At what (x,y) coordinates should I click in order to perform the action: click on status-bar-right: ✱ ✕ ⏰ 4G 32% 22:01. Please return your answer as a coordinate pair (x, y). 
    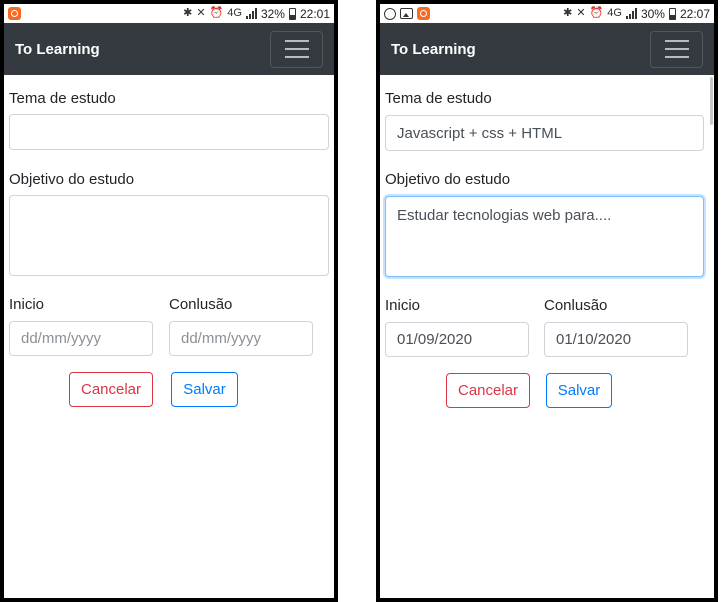
    Looking at the image, I should click on (256, 14).